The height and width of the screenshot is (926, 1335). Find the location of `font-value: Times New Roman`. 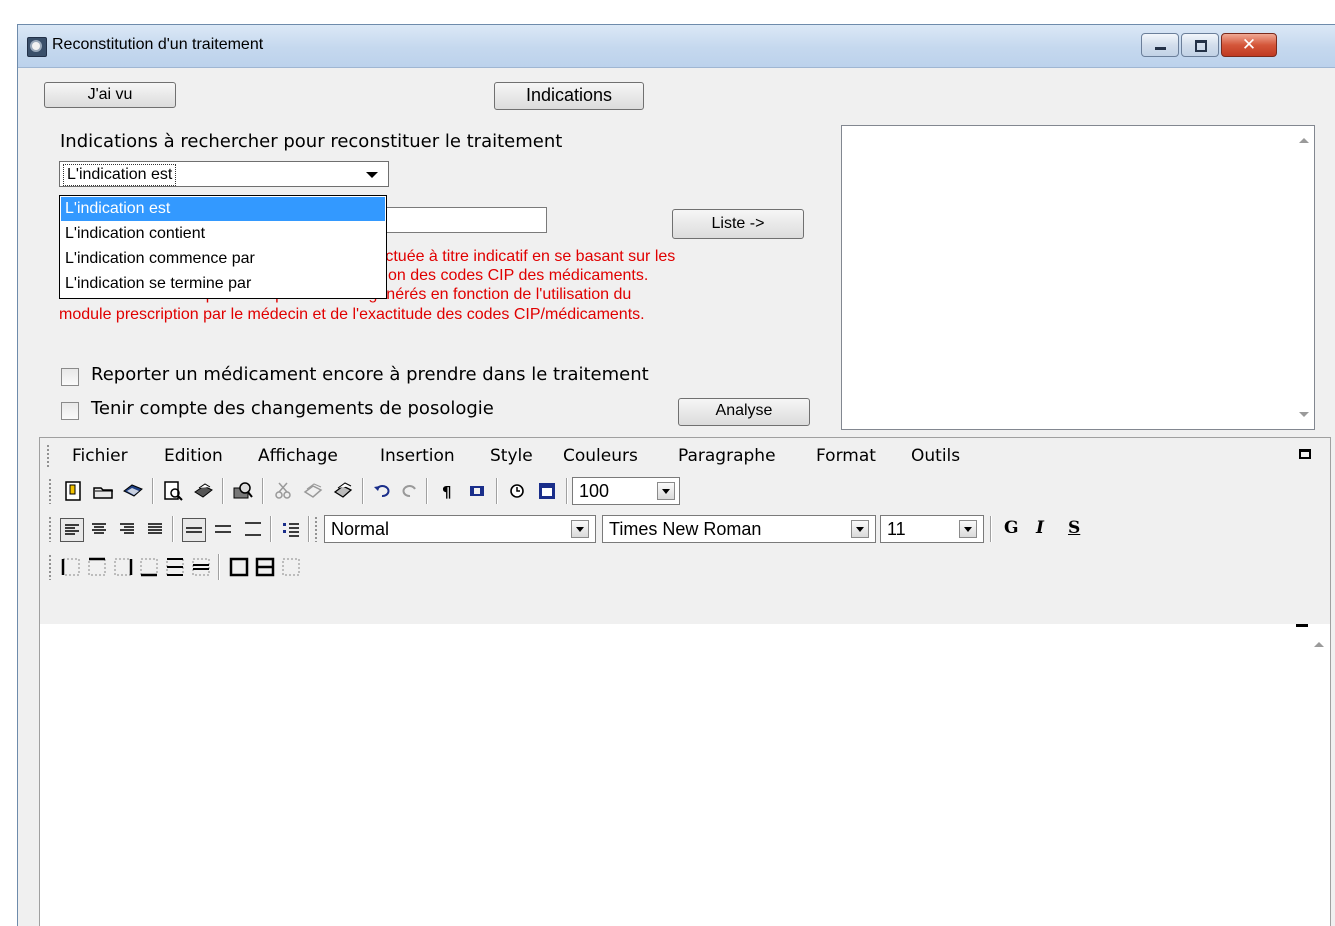

font-value: Times New Roman is located at coordinates (685, 529).